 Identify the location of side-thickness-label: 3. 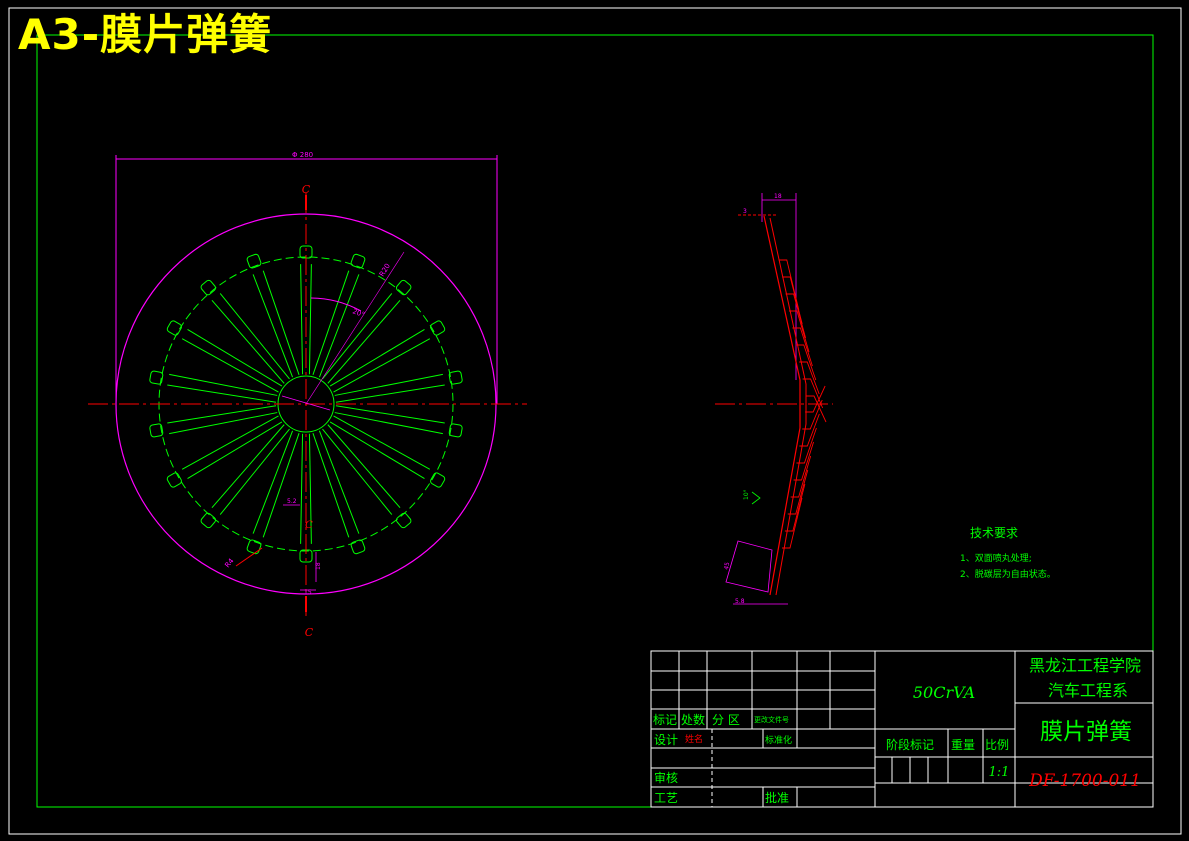
(745, 211).